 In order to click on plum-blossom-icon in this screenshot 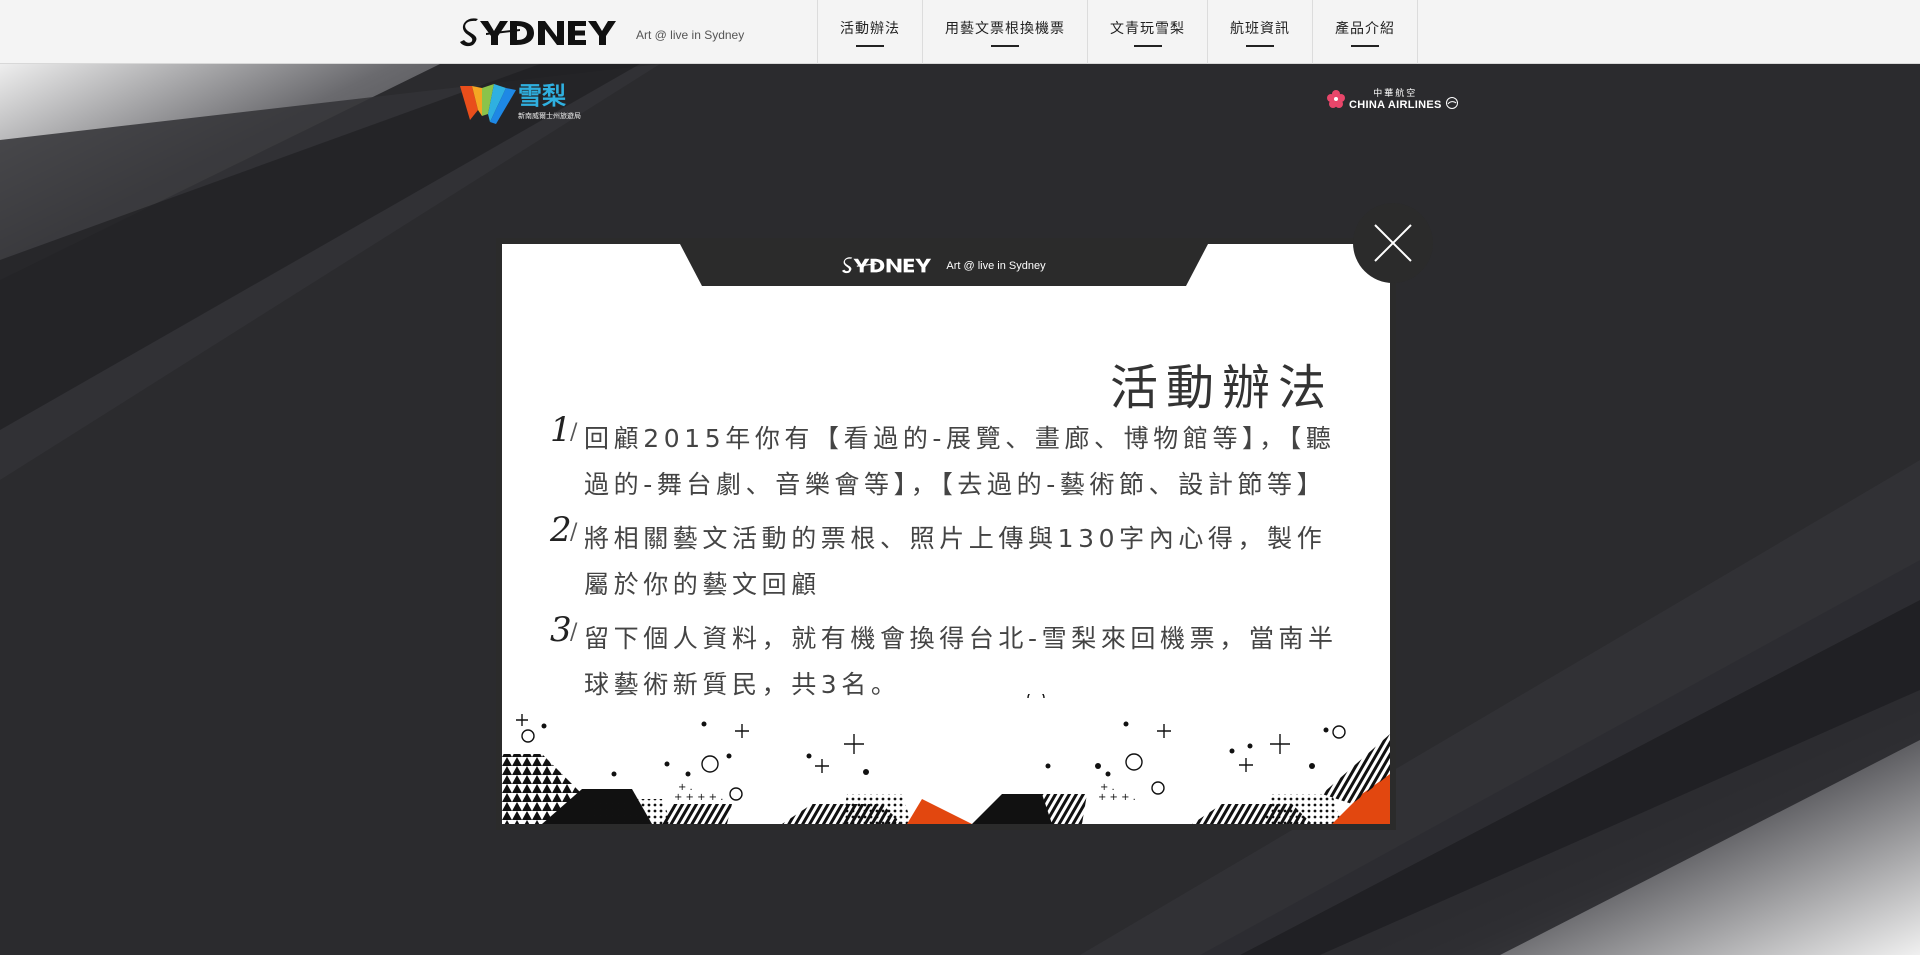, I will do `click(1336, 98)`.